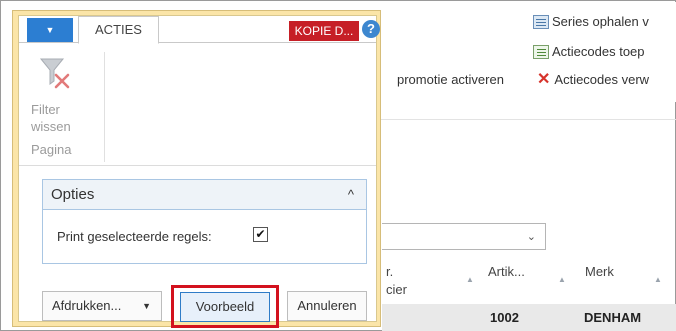 The image size is (676, 331). Describe the element at coordinates (51, 149) in the screenshot. I see `ribbon-group-label: Pagina` at that location.